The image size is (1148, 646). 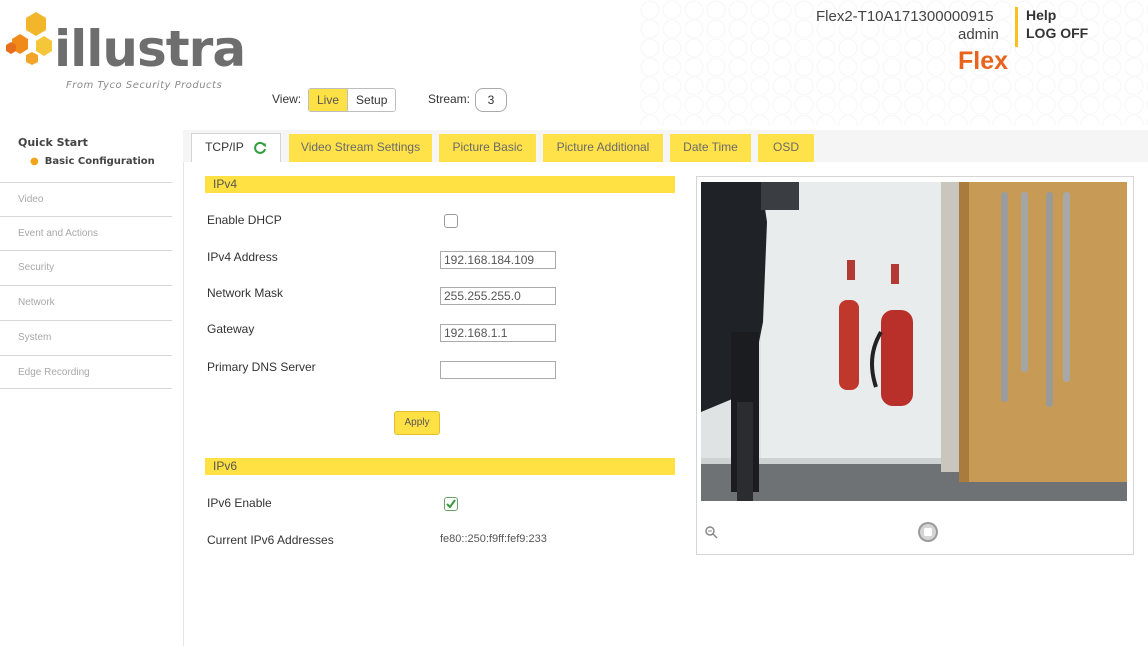 I want to click on sidebar-item-label: Basic Configuration, so click(x=99, y=161).